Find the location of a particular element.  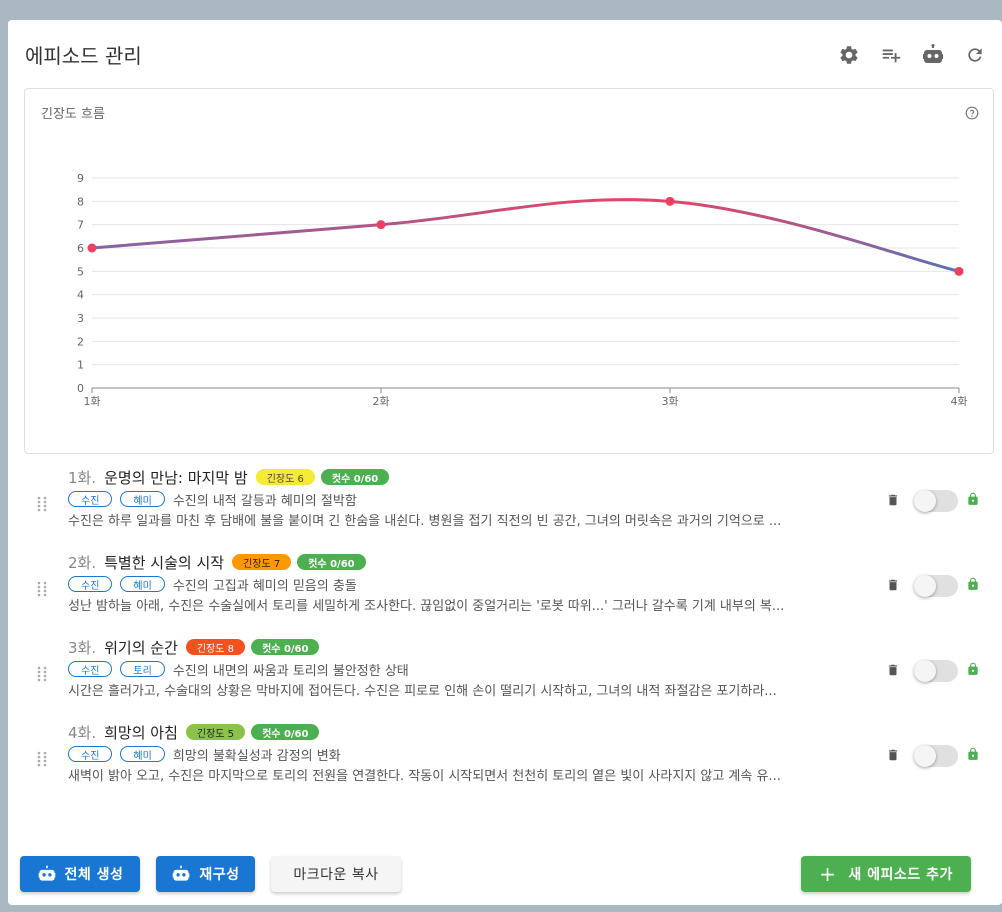

copy-markdown-button: 마크다운 복사 is located at coordinates (336, 874).